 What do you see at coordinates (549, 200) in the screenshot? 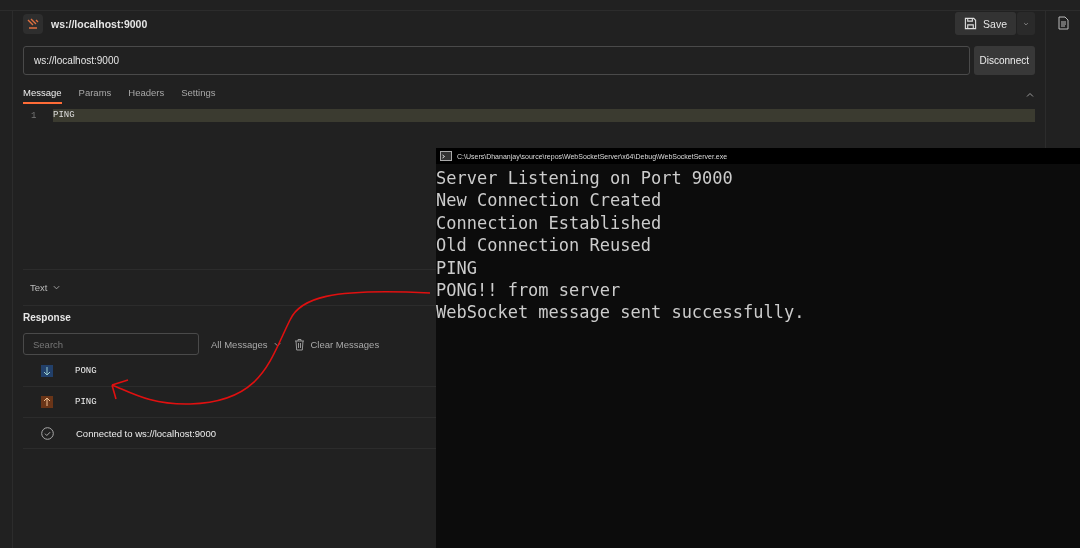
I see `console-line: New Connection Created` at bounding box center [549, 200].